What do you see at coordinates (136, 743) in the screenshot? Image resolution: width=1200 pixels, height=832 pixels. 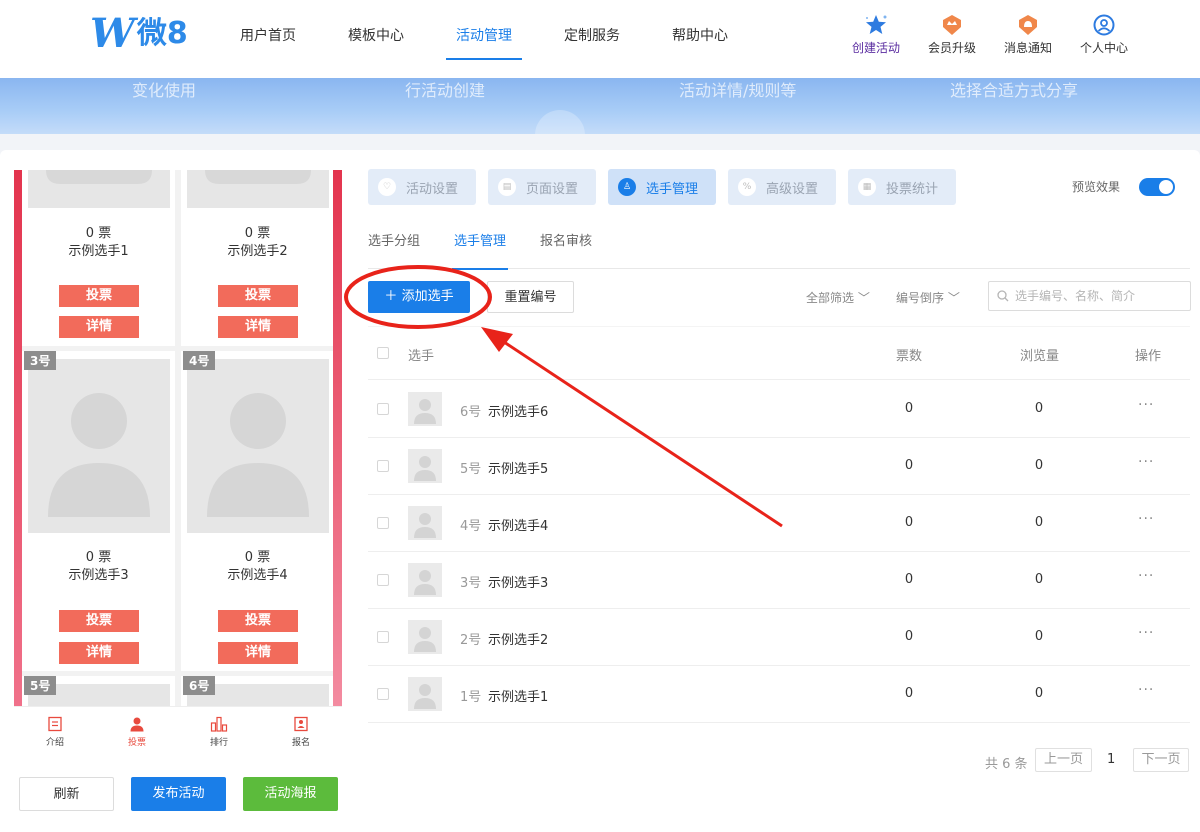 I see `phone-tab-vote-label: 投票` at bounding box center [136, 743].